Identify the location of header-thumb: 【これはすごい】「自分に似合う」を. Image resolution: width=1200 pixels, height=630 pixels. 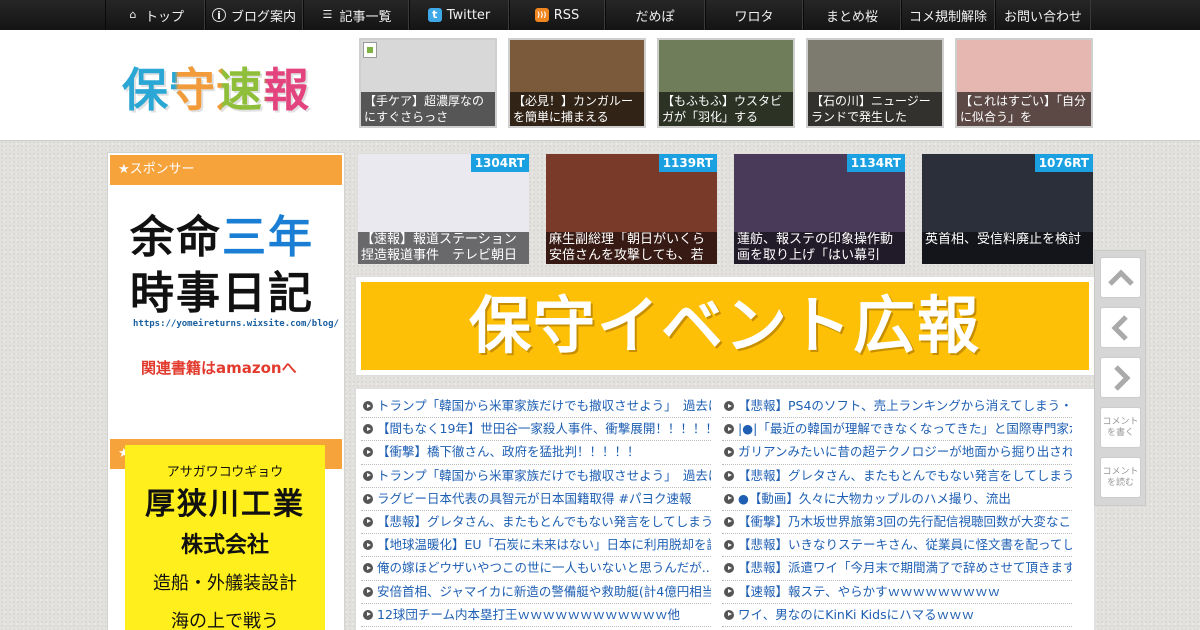
(1024, 83).